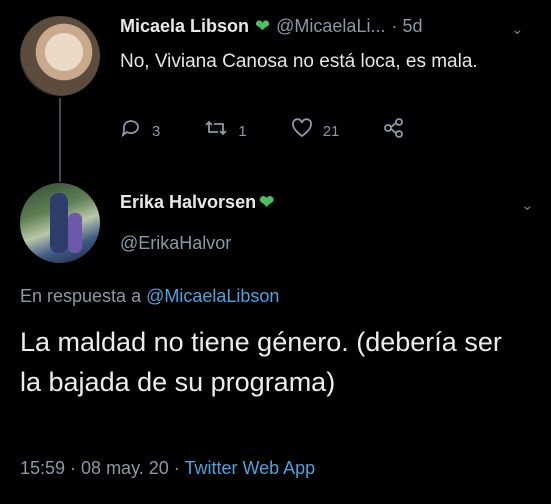 The height and width of the screenshot is (504, 551). Describe the element at coordinates (131, 131) in the screenshot. I see `reply-icon` at that location.